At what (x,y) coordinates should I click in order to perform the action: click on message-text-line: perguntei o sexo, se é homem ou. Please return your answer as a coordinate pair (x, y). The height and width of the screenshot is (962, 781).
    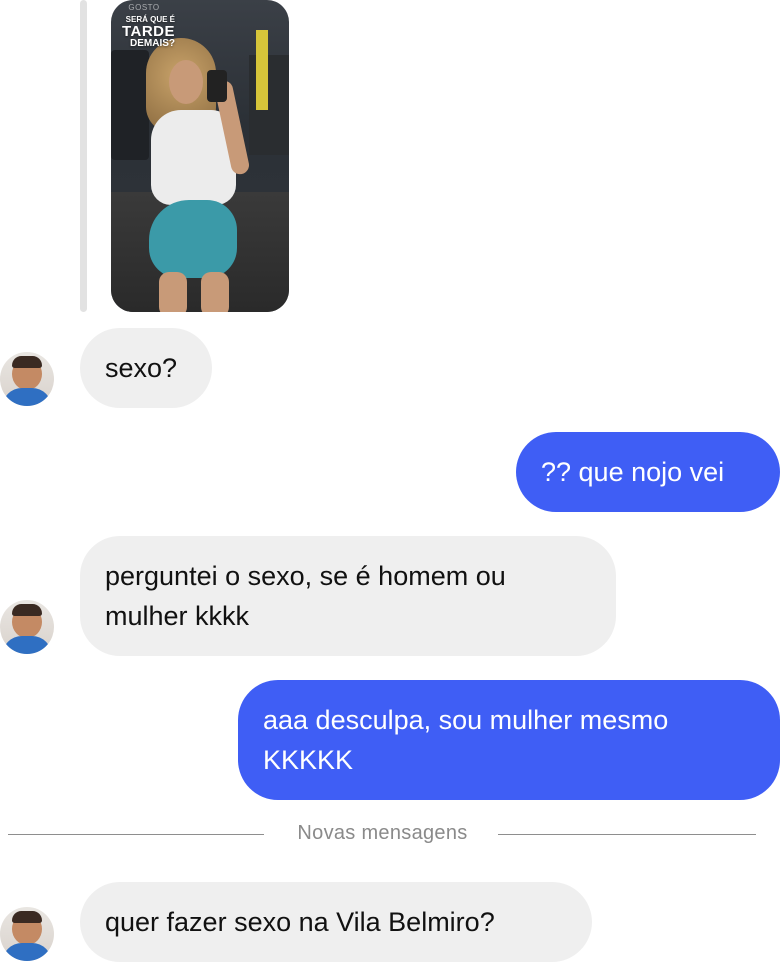
    Looking at the image, I should click on (305, 576).